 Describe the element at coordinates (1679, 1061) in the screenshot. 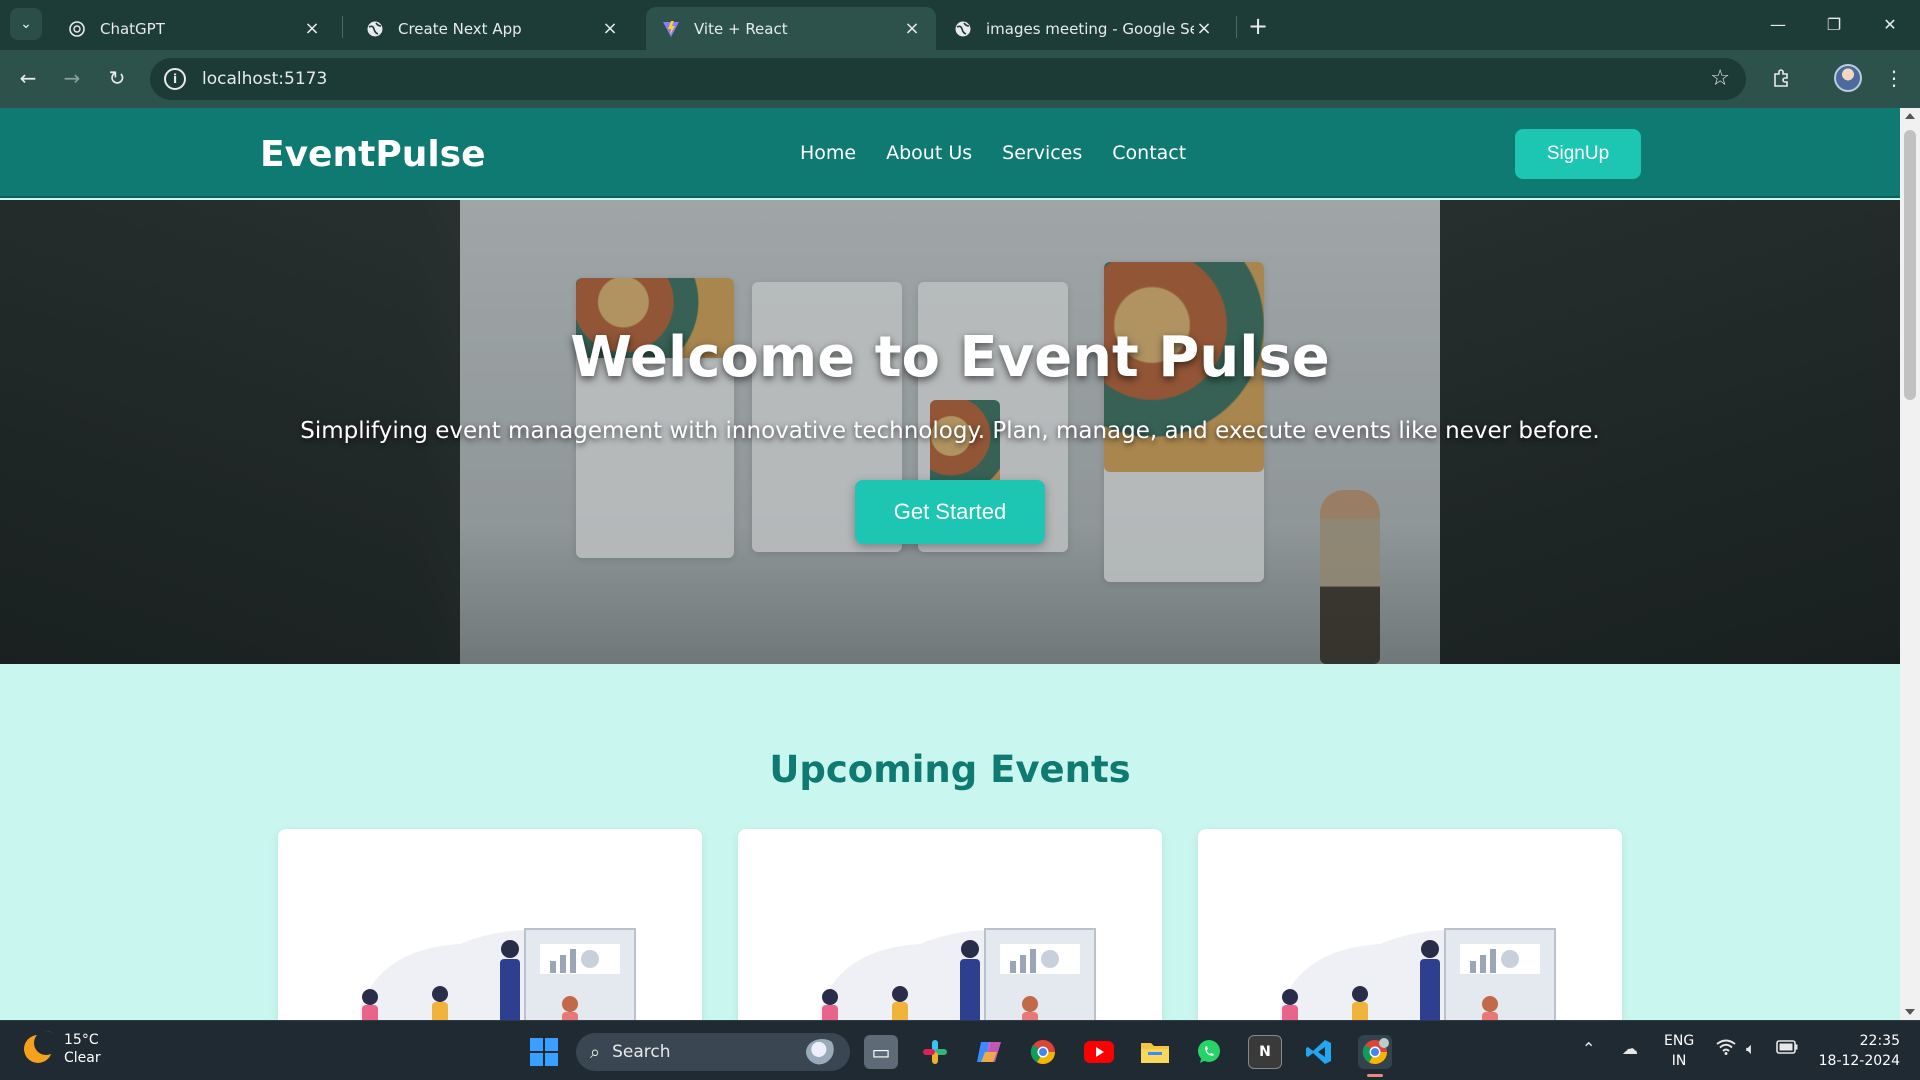

I see `region-code: IN` at that location.